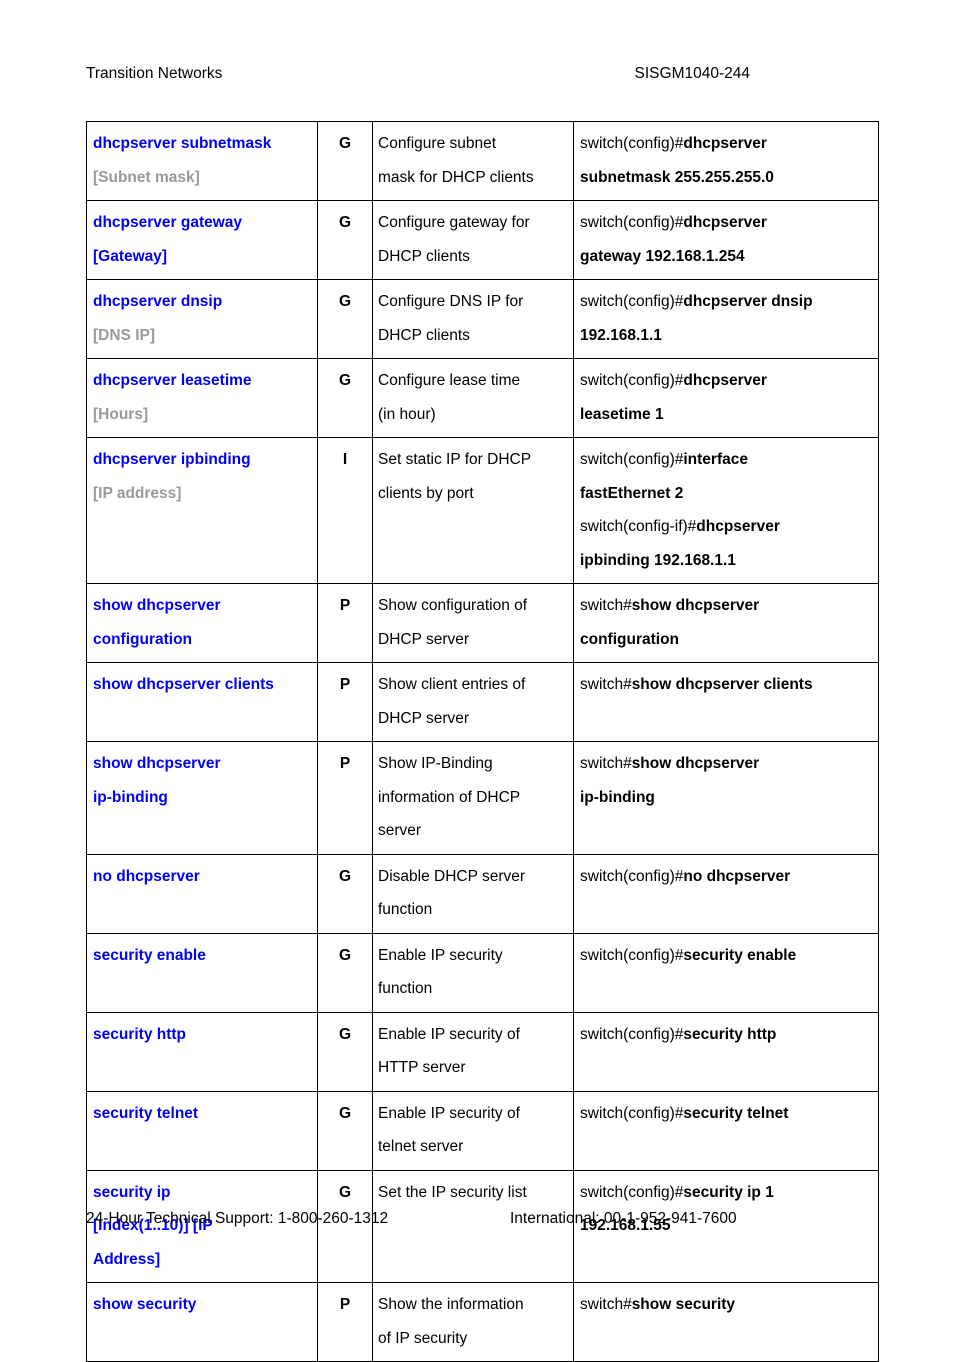 The image size is (954, 1362). I want to click on description-cell: Configure gateway for DHCP clients, so click(473, 240).